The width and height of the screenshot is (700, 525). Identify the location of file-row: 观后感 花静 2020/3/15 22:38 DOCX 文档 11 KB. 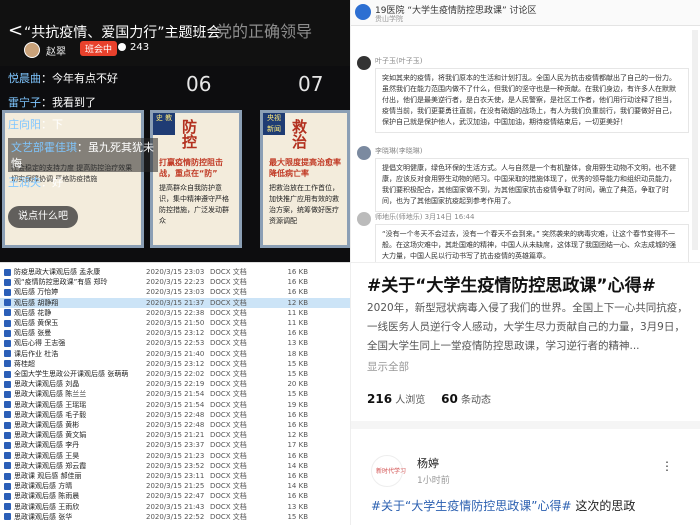
(175, 313).